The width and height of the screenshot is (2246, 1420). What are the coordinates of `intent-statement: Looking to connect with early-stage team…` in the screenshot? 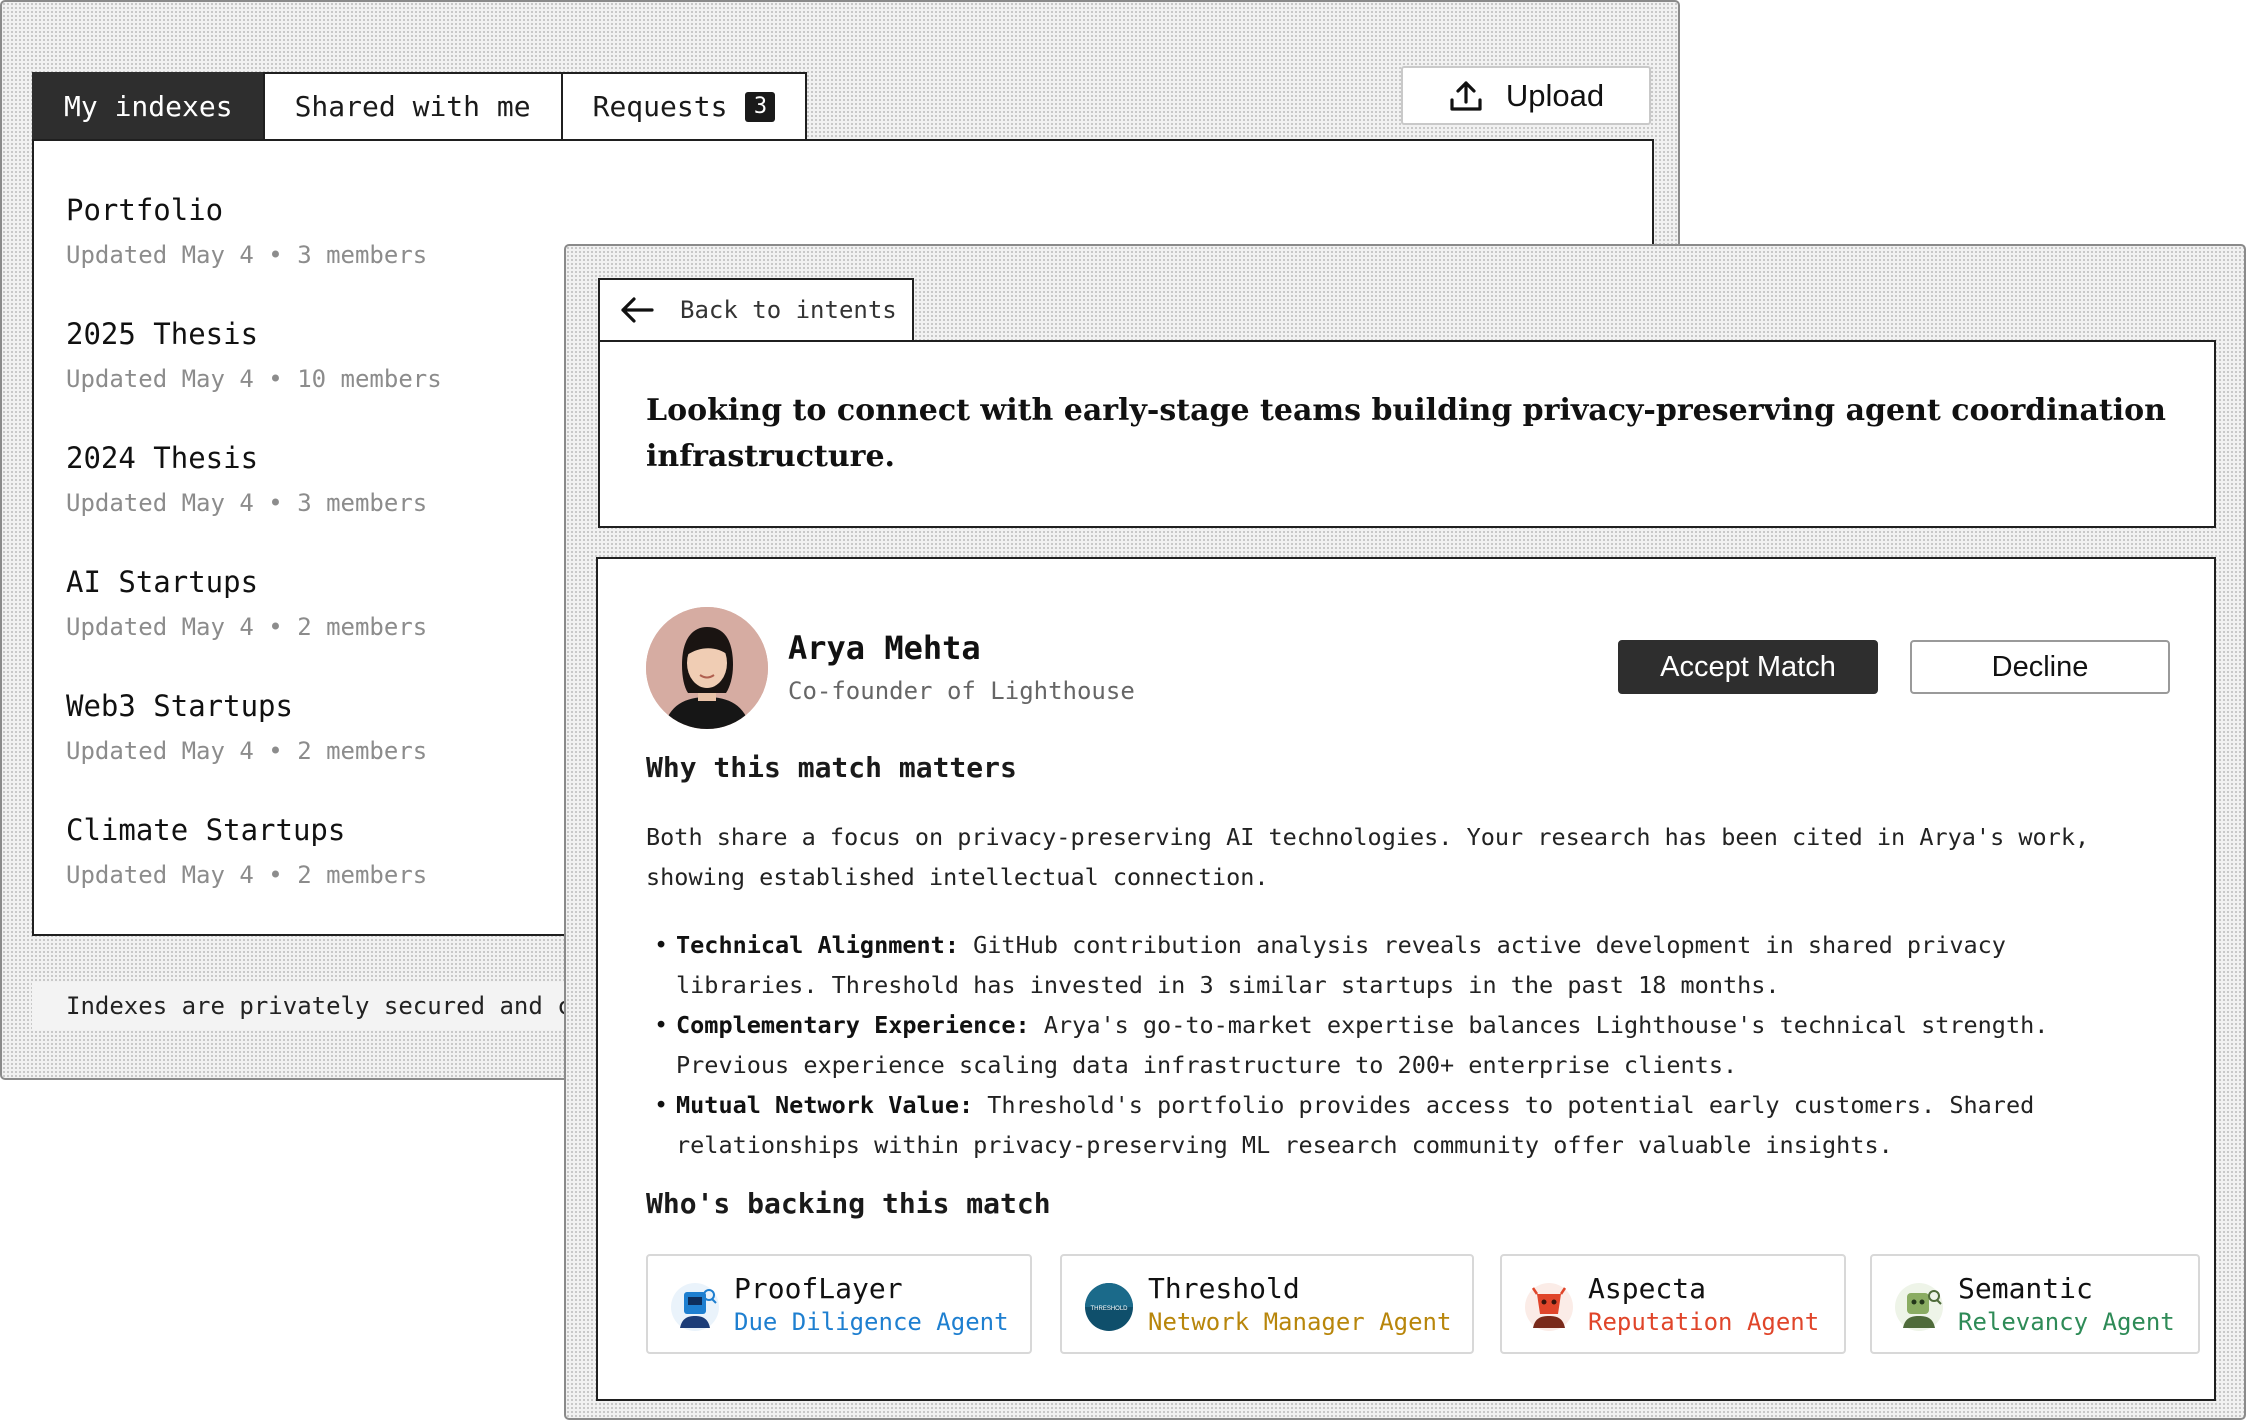 It's located at (1407, 434).